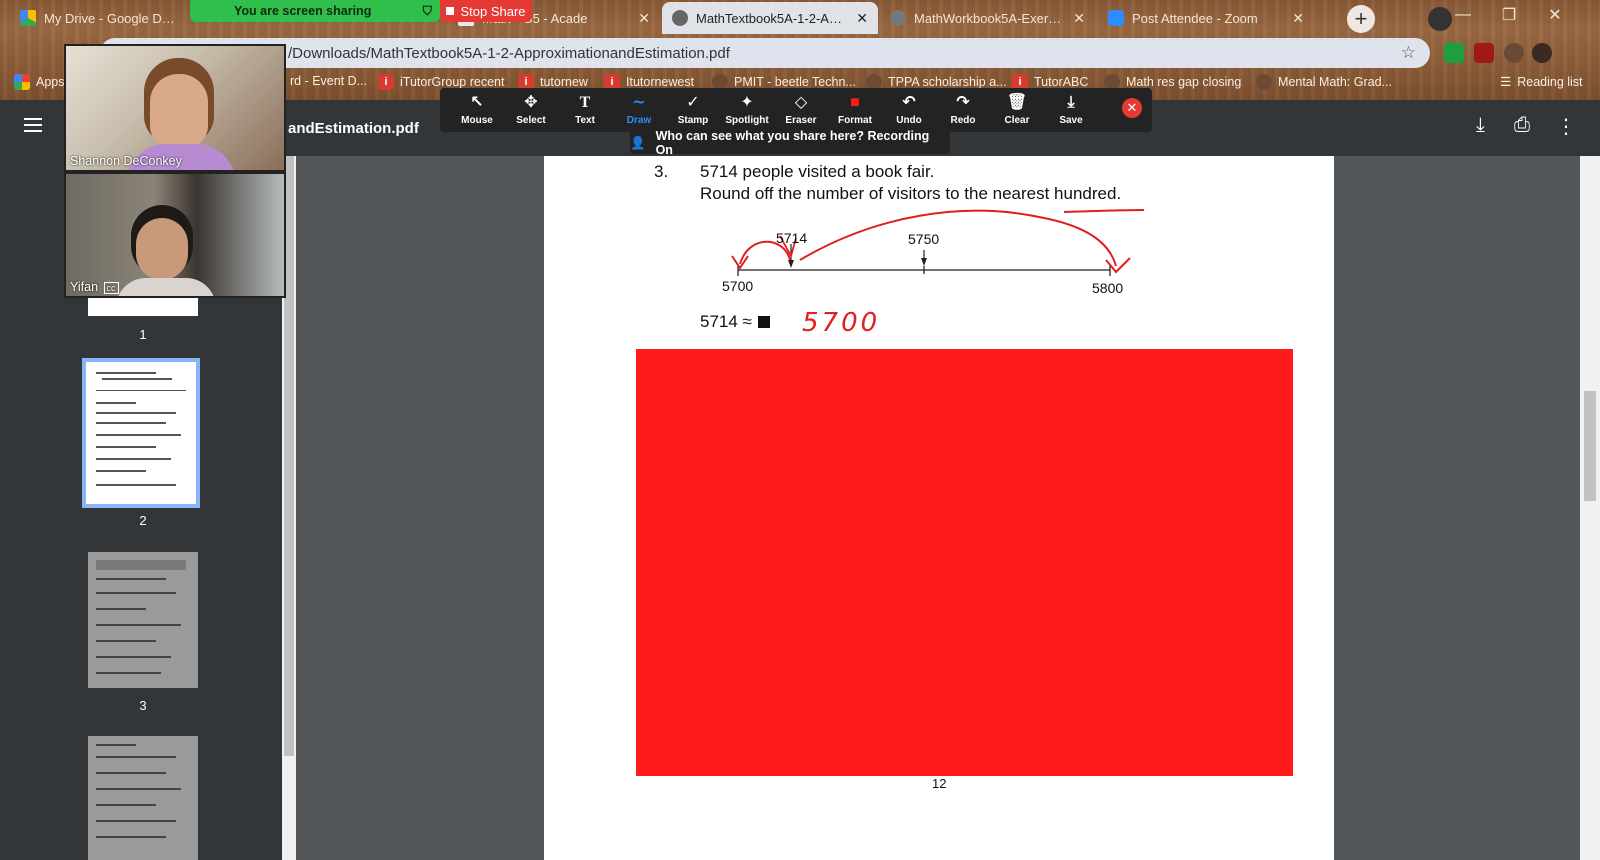 This screenshot has width=1600, height=860. Describe the element at coordinates (143, 705) in the screenshot. I see `thumbnail-number: 3` at that location.